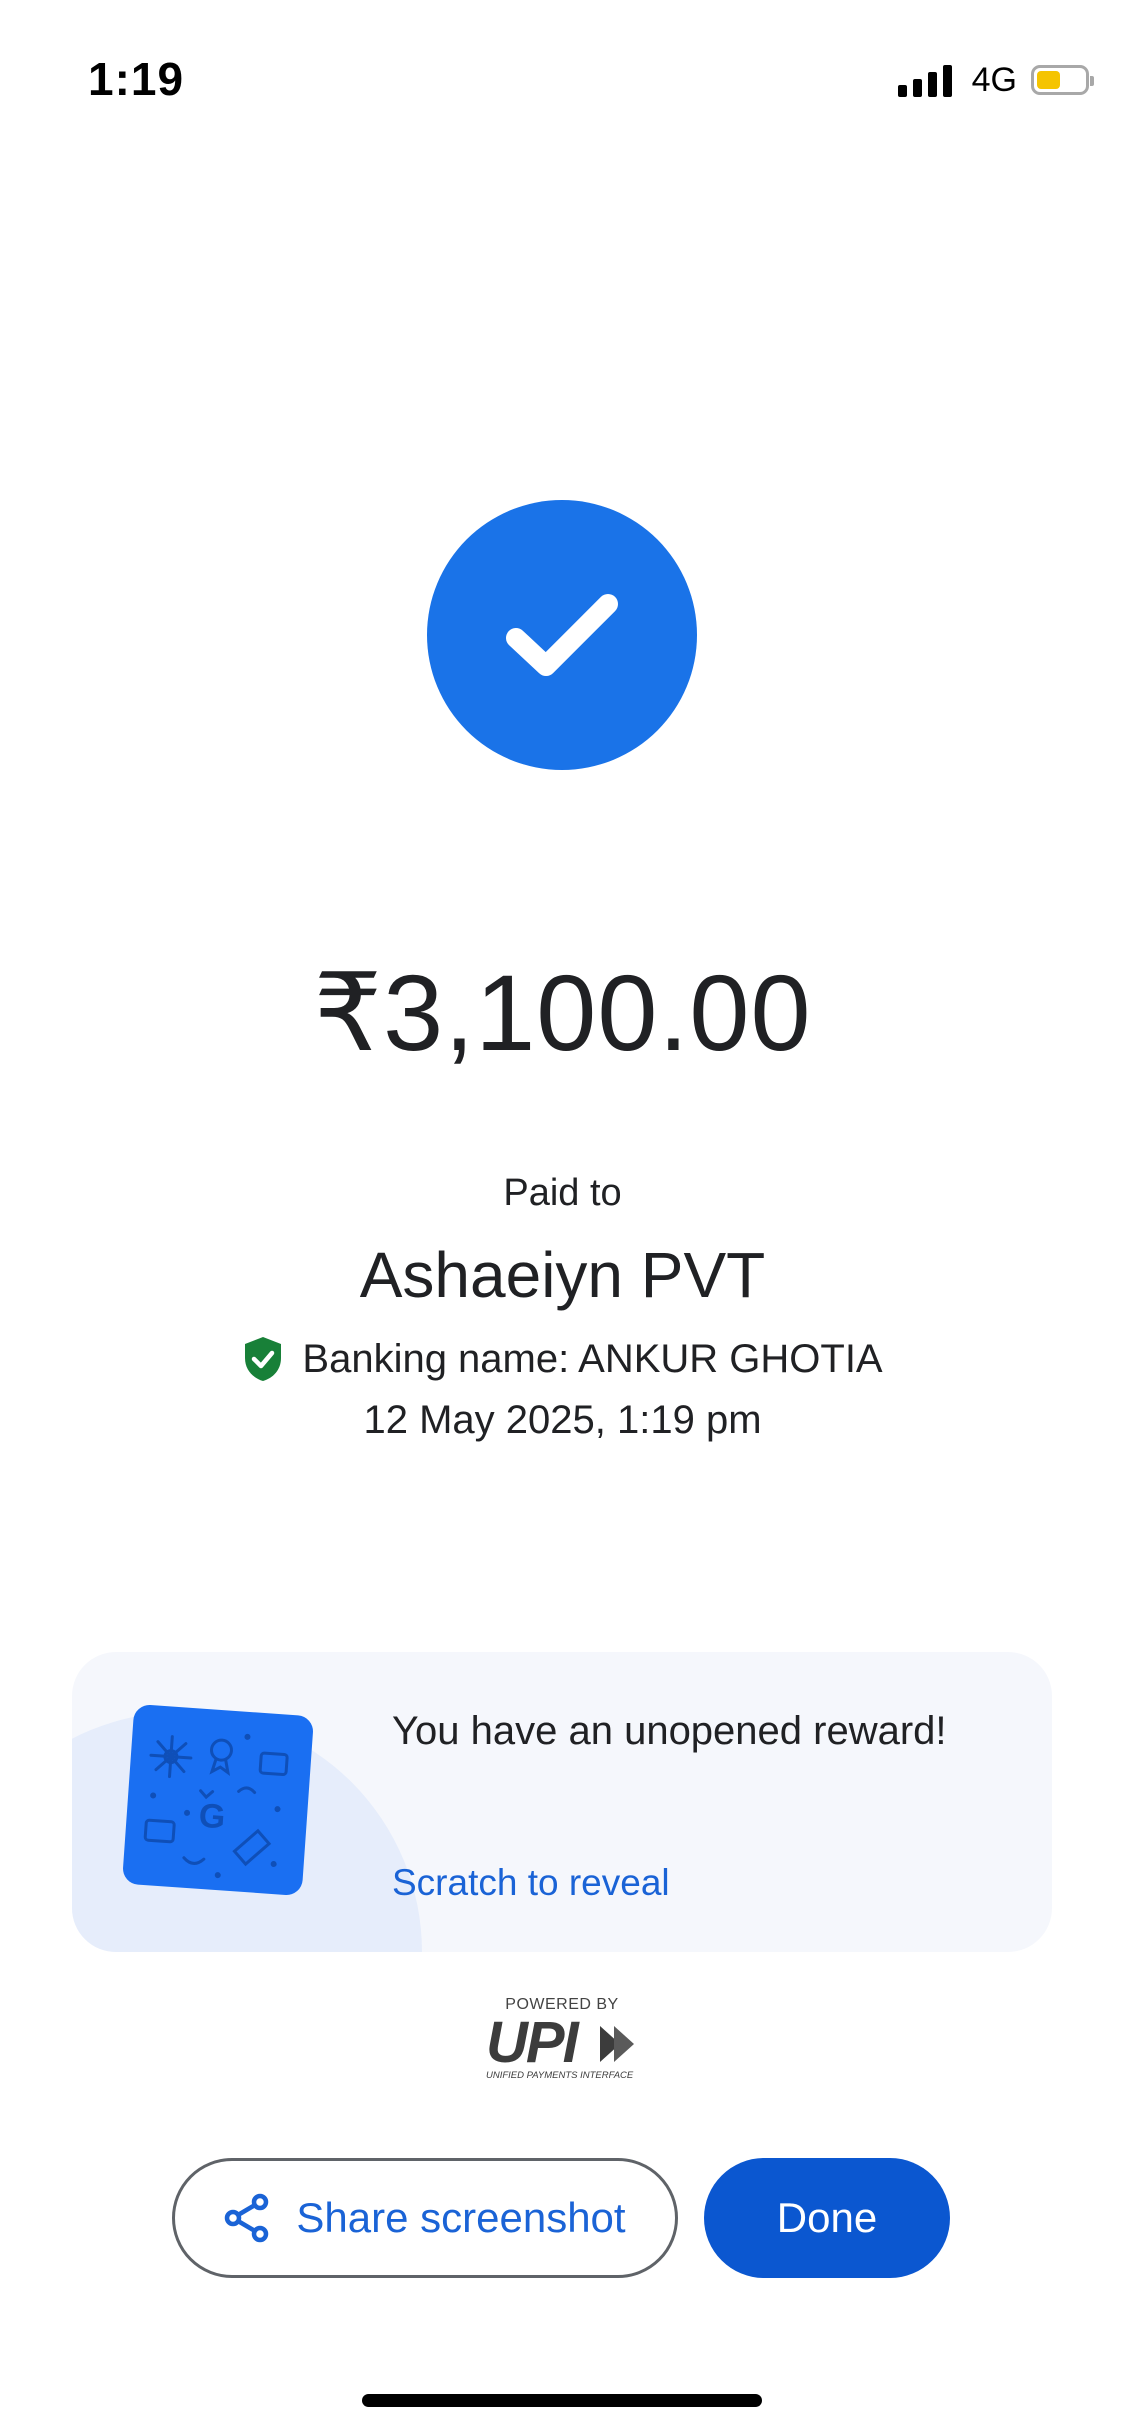 The image size is (1125, 2436). I want to click on scratch-card-pattern: G, so click(216, 1806).